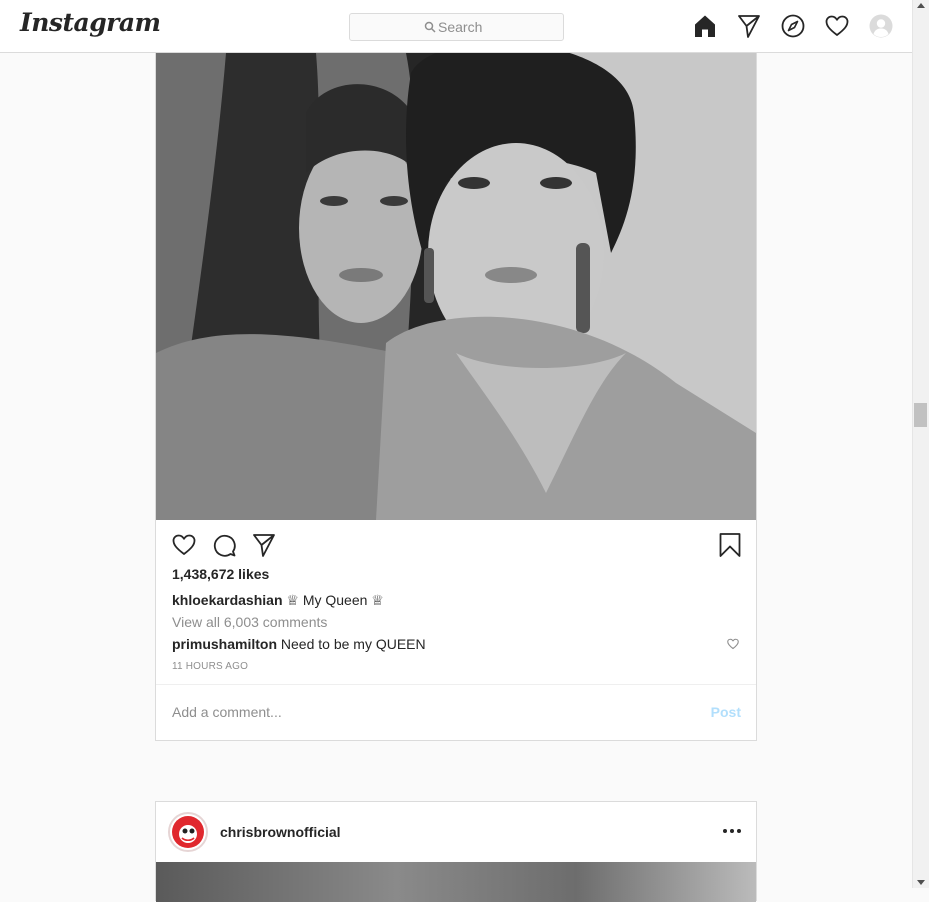 The width and height of the screenshot is (929, 902). Describe the element at coordinates (353, 644) in the screenshot. I see `comment-text: Need to be my QUEEN` at that location.